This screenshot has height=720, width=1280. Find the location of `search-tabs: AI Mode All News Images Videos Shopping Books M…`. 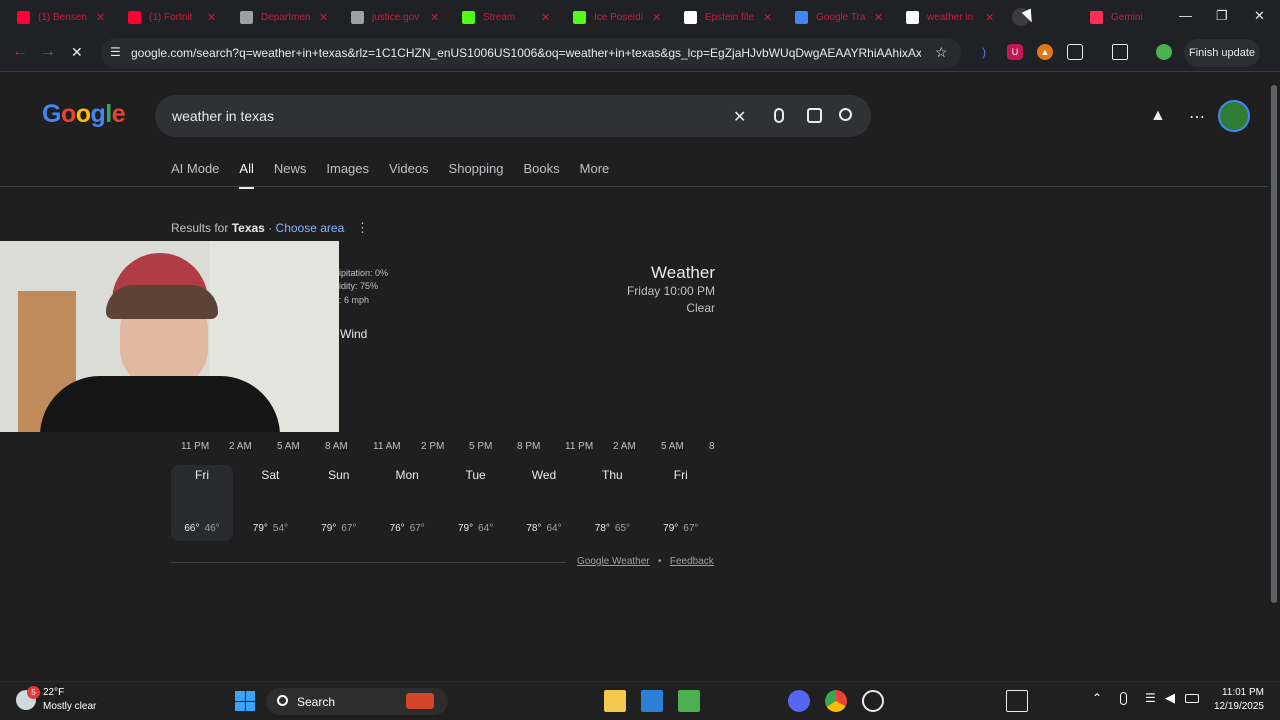

search-tabs: AI Mode All News Images Videos Shopping Books M… is located at coordinates (390, 175).